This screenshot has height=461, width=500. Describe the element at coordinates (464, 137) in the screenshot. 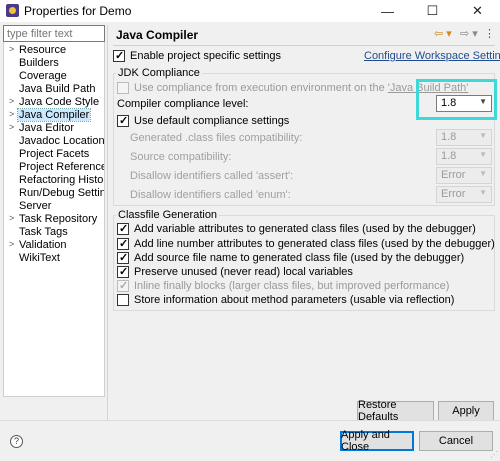

I see `generated-compat-select: 1.8 ▼` at that location.